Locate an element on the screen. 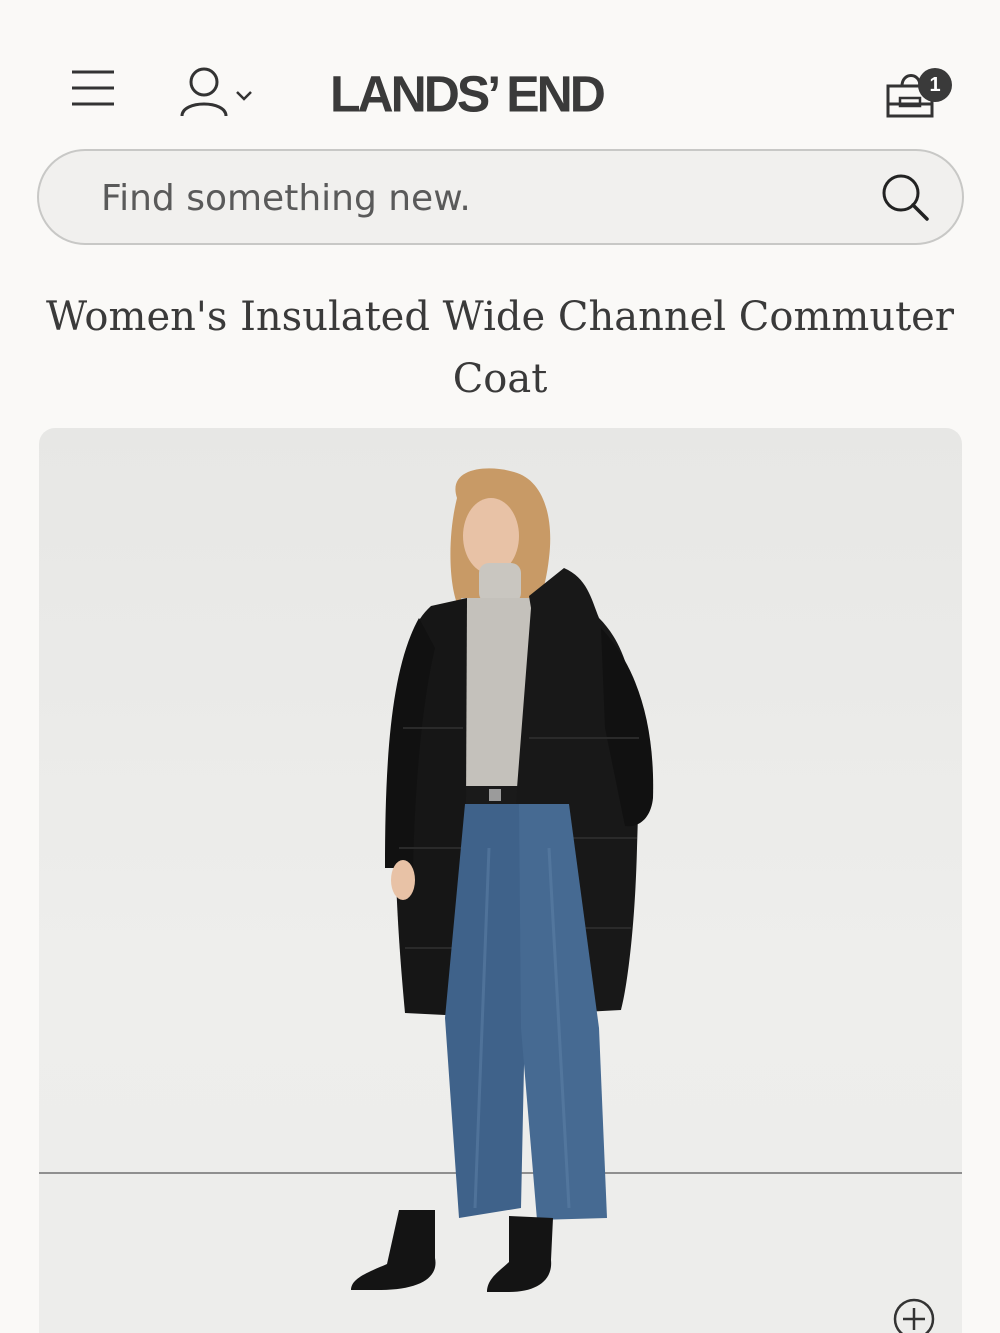 The height and width of the screenshot is (1333, 1000). chevron-down-icon is located at coordinates (244, 96).